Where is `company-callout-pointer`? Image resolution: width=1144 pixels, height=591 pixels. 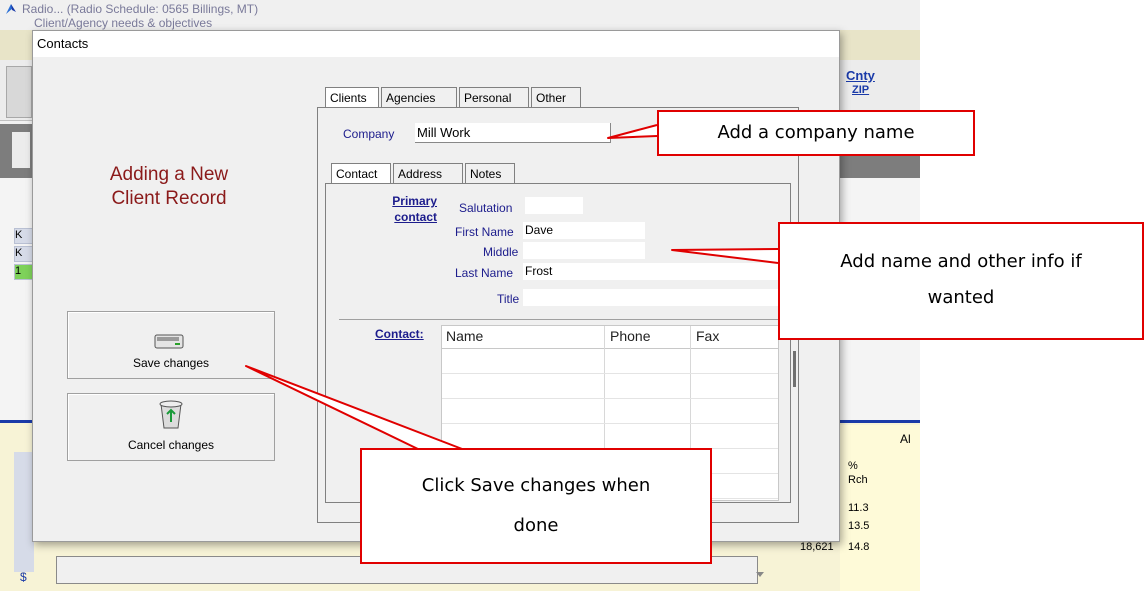
company-callout-pointer is located at coordinates (632, 131).